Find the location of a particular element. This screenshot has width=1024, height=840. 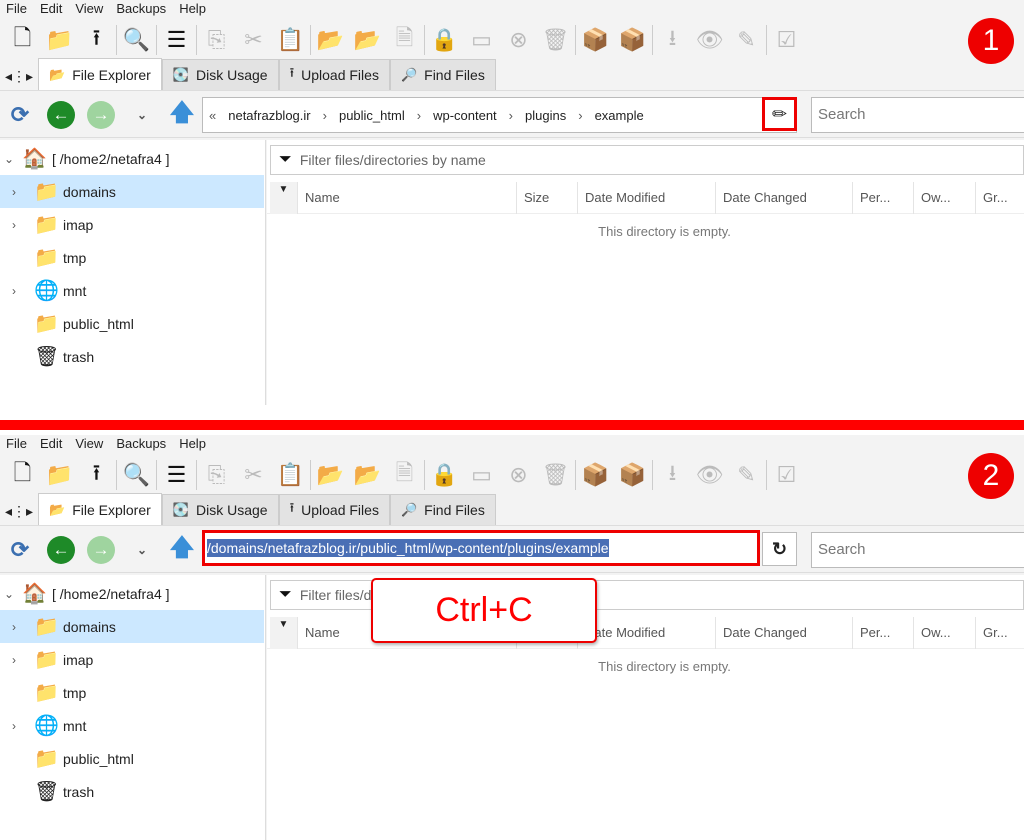

column-2: Date Modified is located at coordinates (646, 633).